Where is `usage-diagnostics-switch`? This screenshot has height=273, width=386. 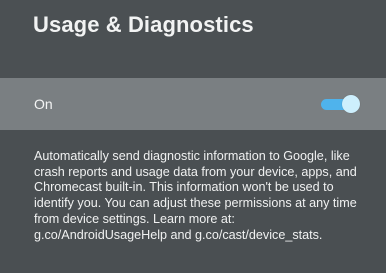 usage-diagnostics-switch is located at coordinates (339, 104).